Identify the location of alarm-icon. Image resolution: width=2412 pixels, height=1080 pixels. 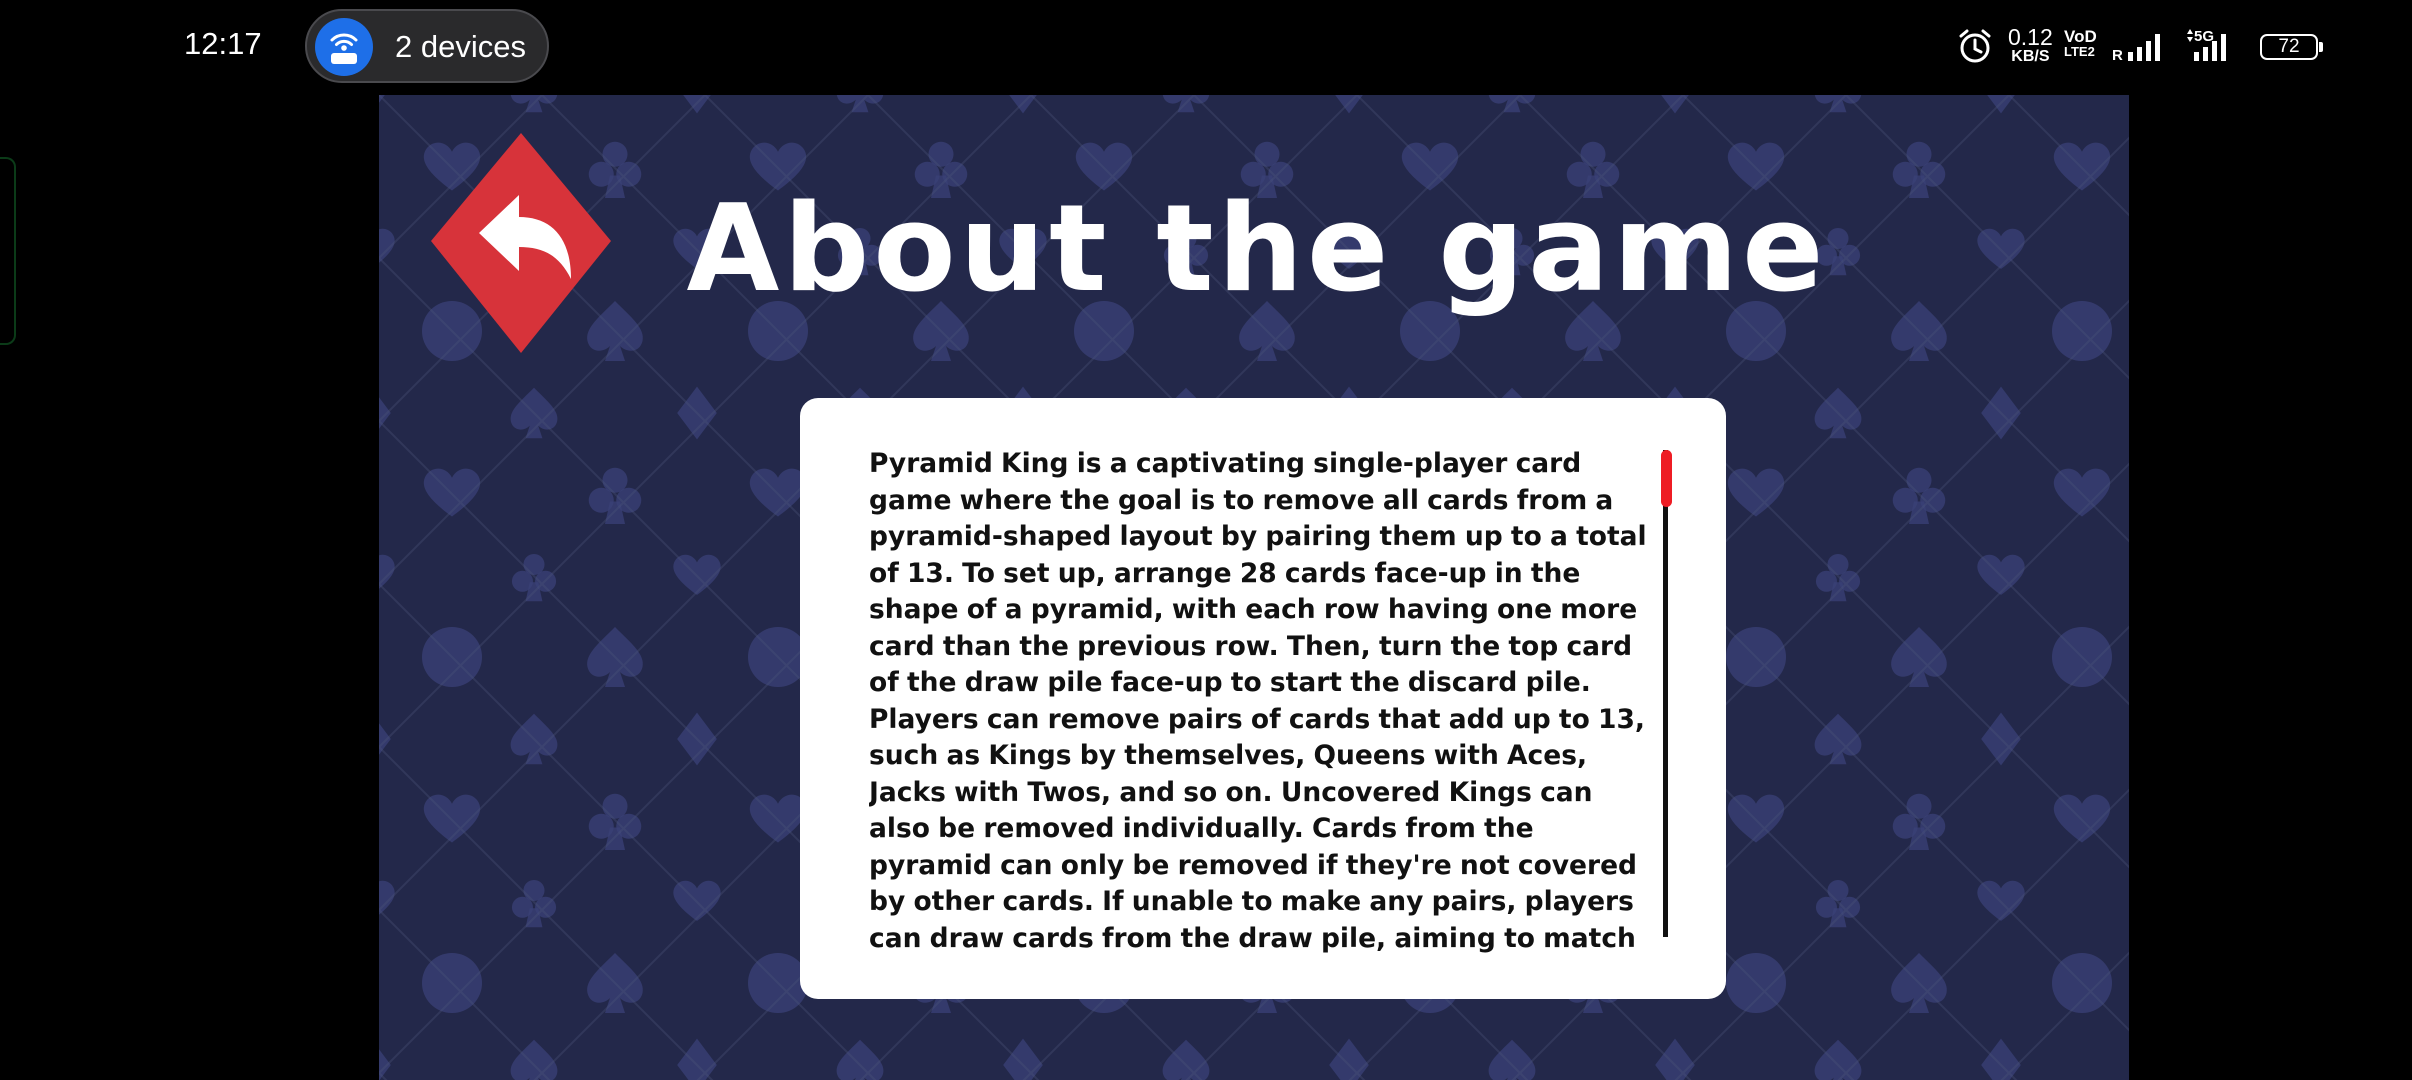
(1975, 46).